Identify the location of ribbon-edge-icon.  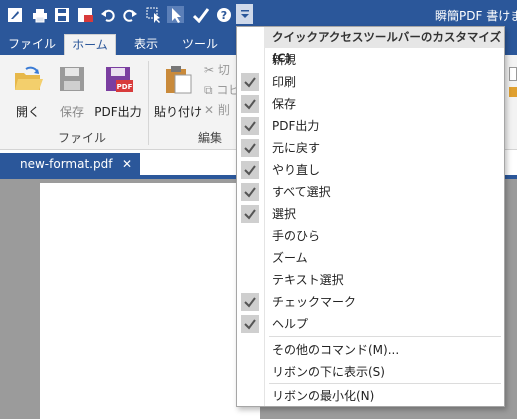
(513, 92).